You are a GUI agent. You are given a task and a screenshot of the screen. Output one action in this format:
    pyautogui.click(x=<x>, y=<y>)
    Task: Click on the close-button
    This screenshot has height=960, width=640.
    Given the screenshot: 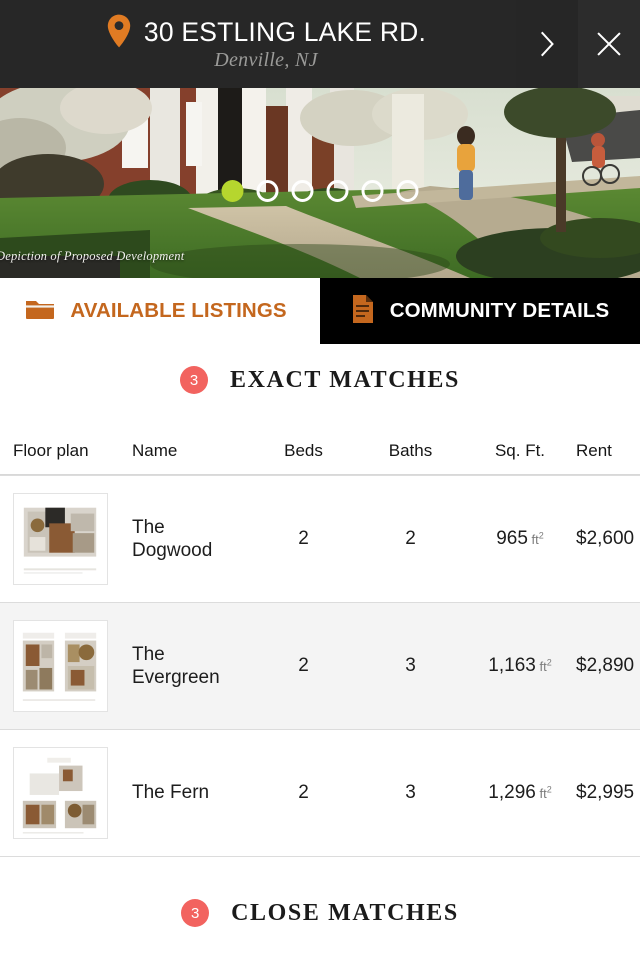 What is the action you would take?
    pyautogui.click(x=609, y=44)
    